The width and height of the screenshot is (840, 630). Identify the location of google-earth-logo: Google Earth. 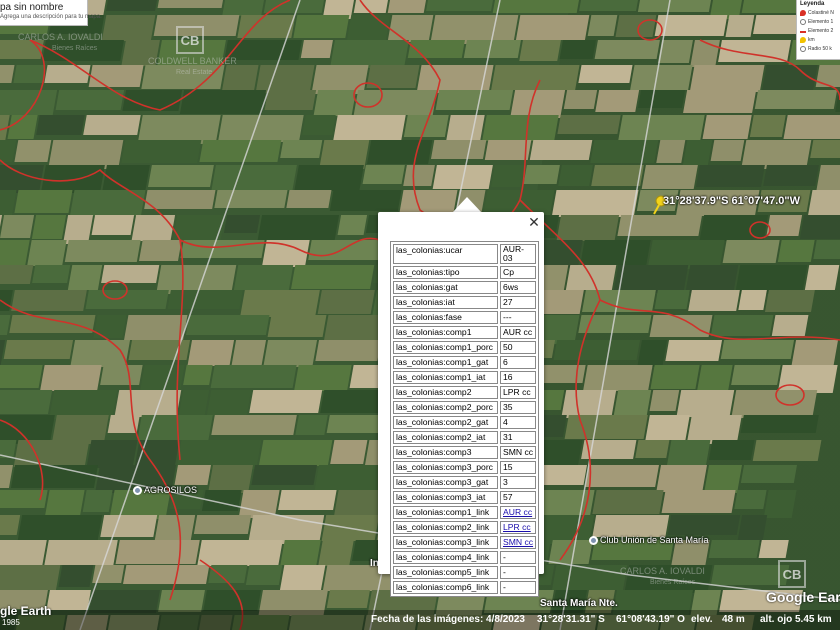
(803, 597).